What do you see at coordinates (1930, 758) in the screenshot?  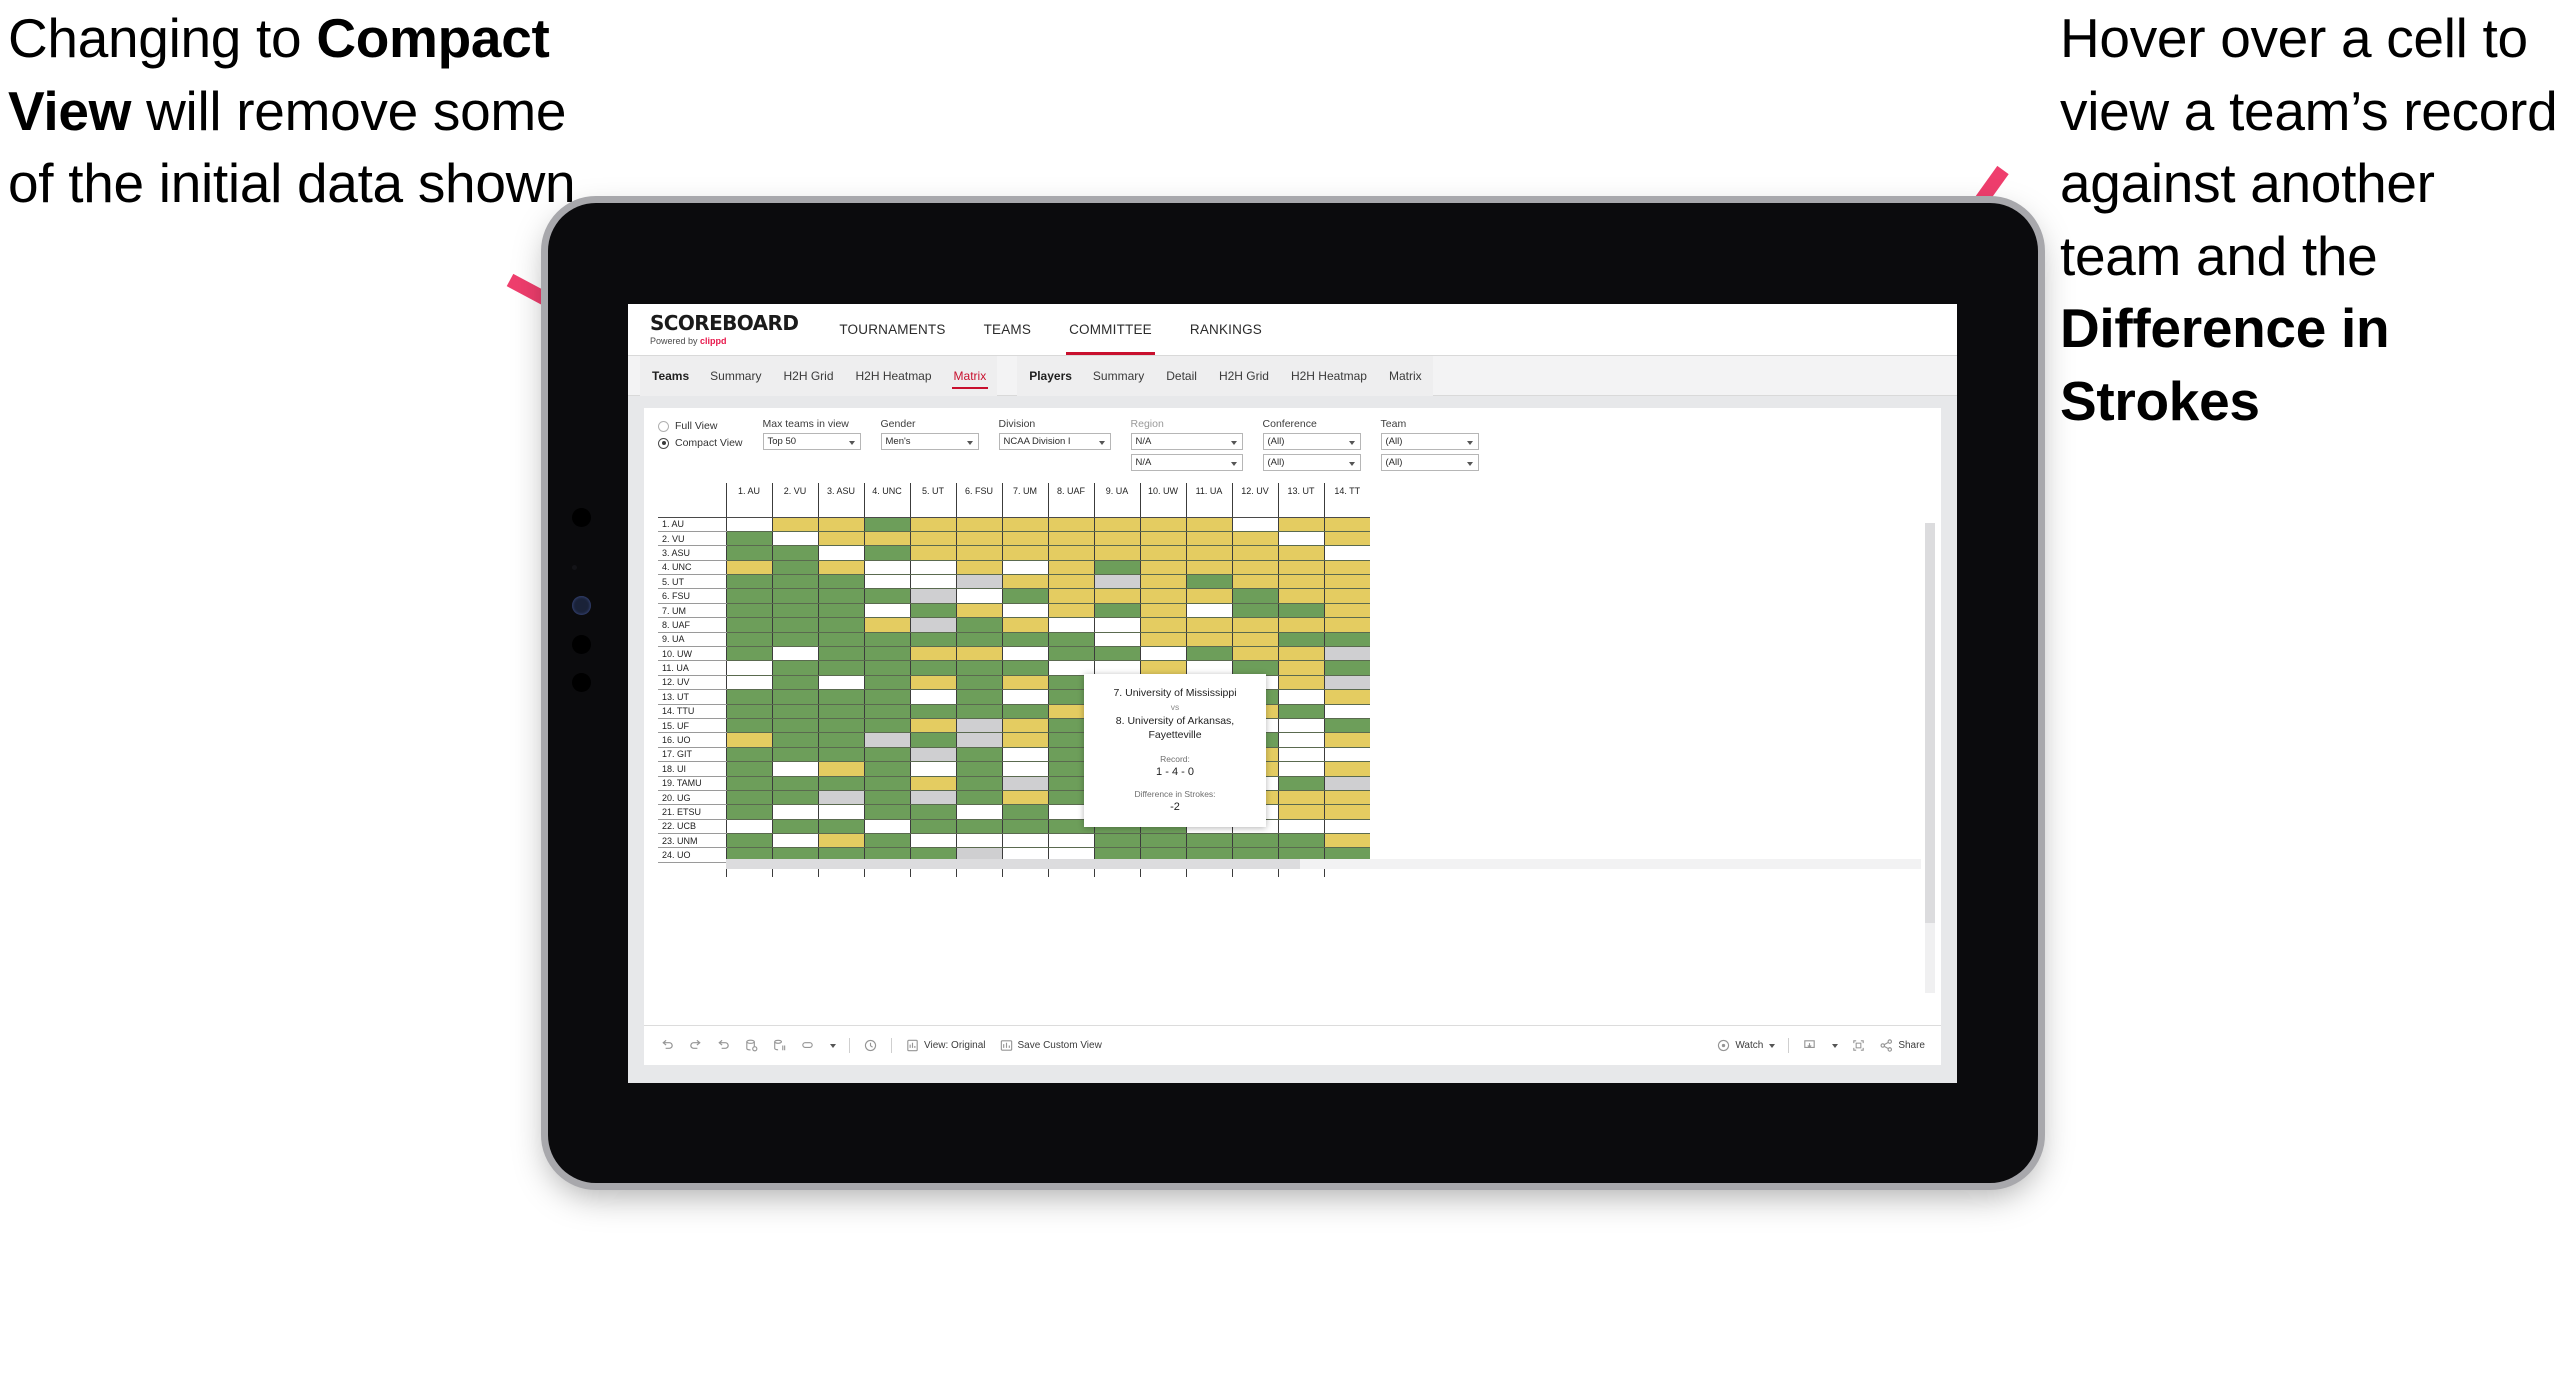 I see `matrix-vertical-scrollbar` at bounding box center [1930, 758].